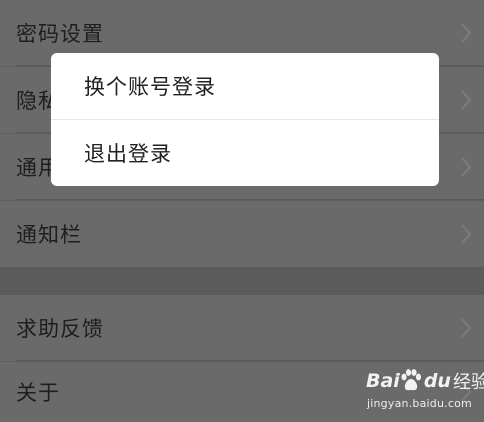 Image resolution: width=484 pixels, height=422 pixels. I want to click on baidu-jingyan-watermark: Bai du 经验 jingyan.baidu.com, so click(425, 391).